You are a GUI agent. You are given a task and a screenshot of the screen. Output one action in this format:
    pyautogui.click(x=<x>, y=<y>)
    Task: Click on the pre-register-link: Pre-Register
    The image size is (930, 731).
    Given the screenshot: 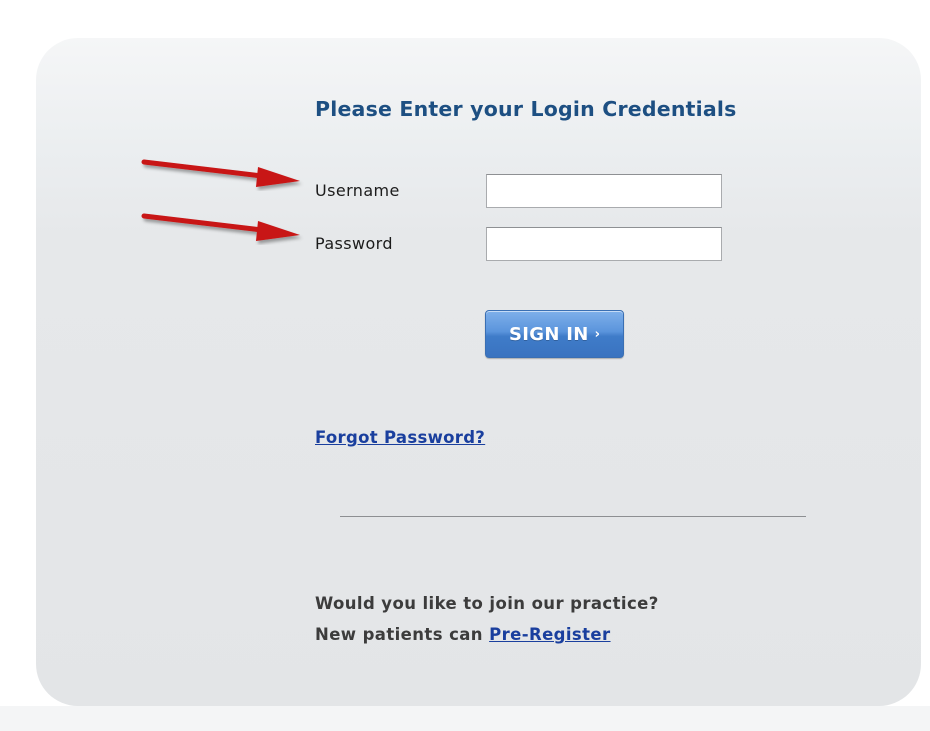 What is the action you would take?
    pyautogui.click(x=549, y=634)
    